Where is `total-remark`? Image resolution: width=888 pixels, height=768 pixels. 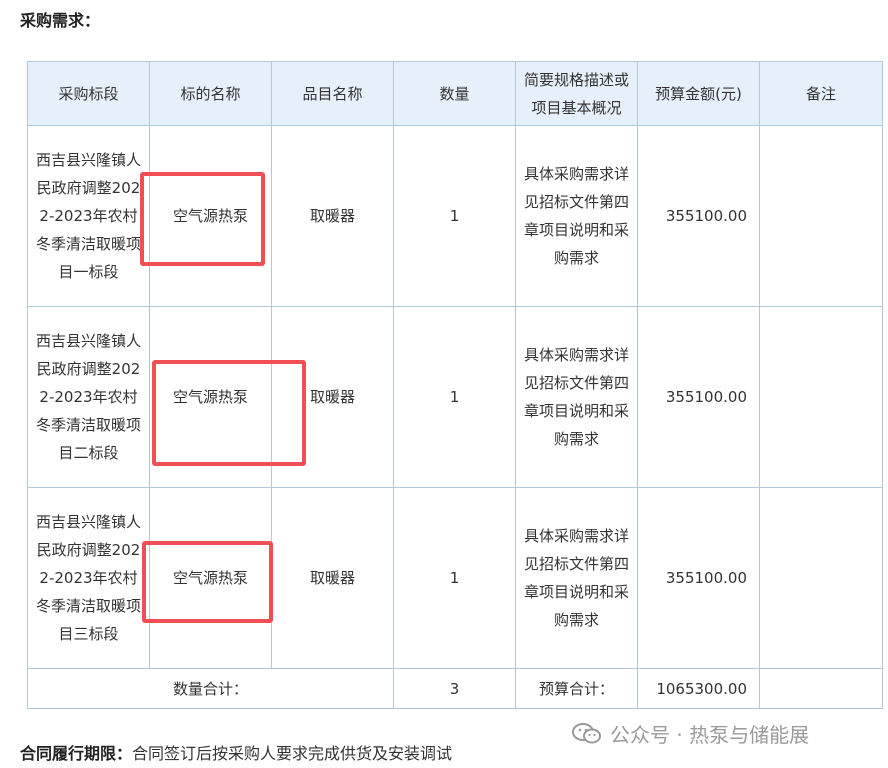
total-remark is located at coordinates (821, 688).